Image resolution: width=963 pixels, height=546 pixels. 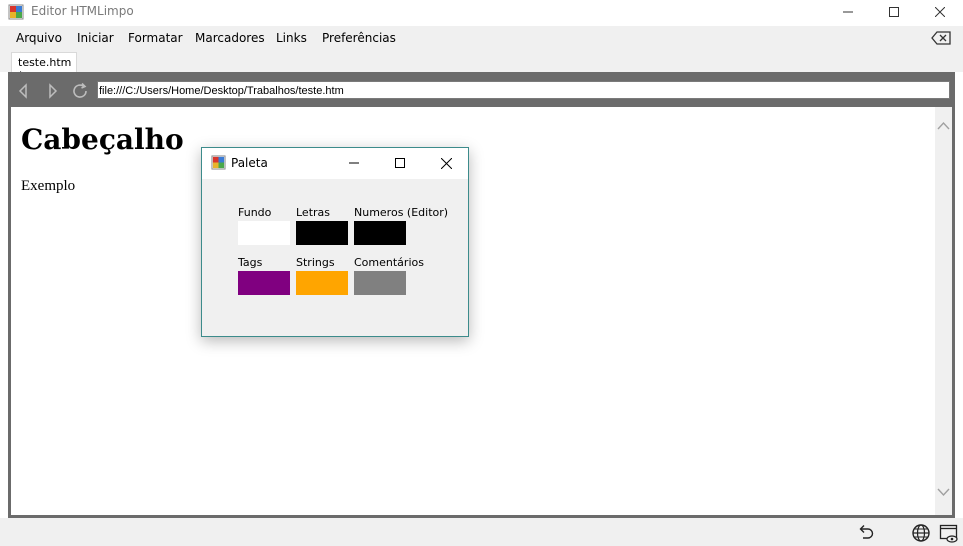 I want to click on palette-minimize-button, so click(x=354, y=163).